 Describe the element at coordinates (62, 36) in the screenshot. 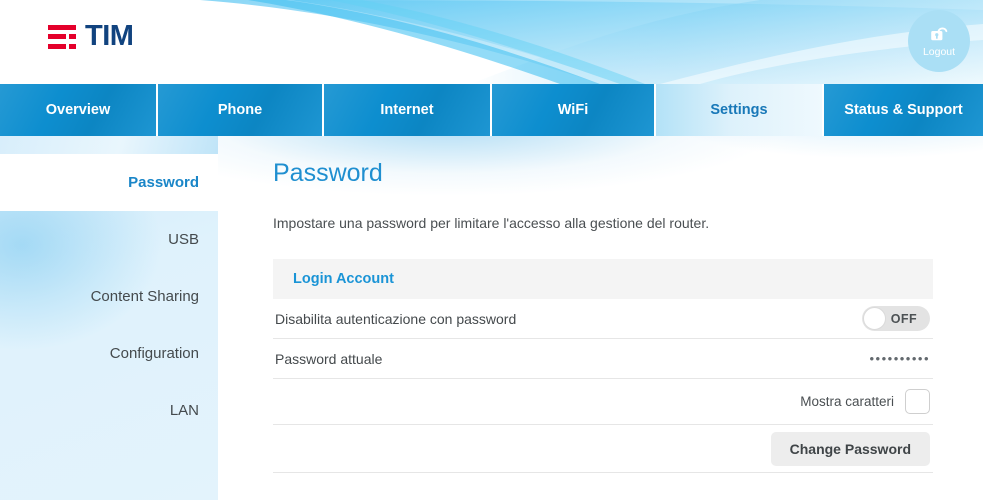

I see `tim-logo-mark-icon` at that location.